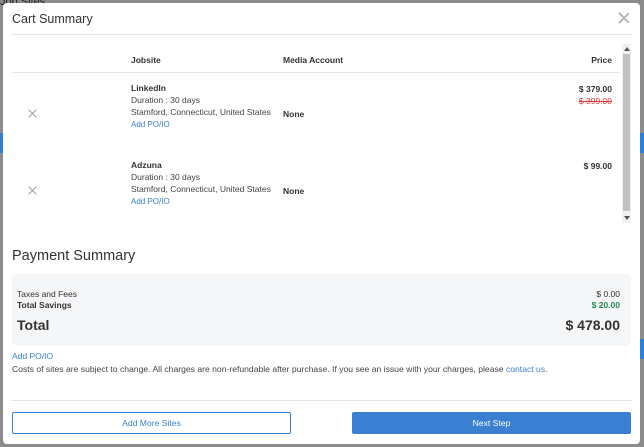 Image resolution: width=644 pixels, height=447 pixels. Describe the element at coordinates (33, 325) in the screenshot. I see `total-label: Total` at that location.